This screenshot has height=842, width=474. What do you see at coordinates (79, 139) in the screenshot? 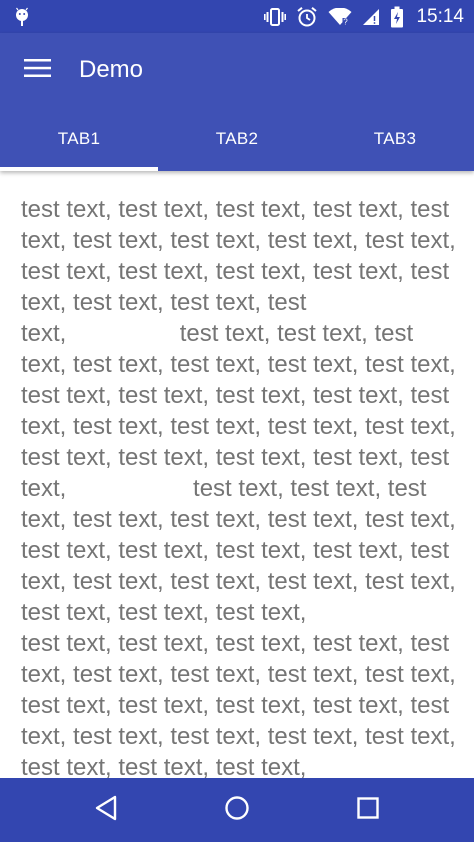
I see `tab-1: TAB1` at bounding box center [79, 139].